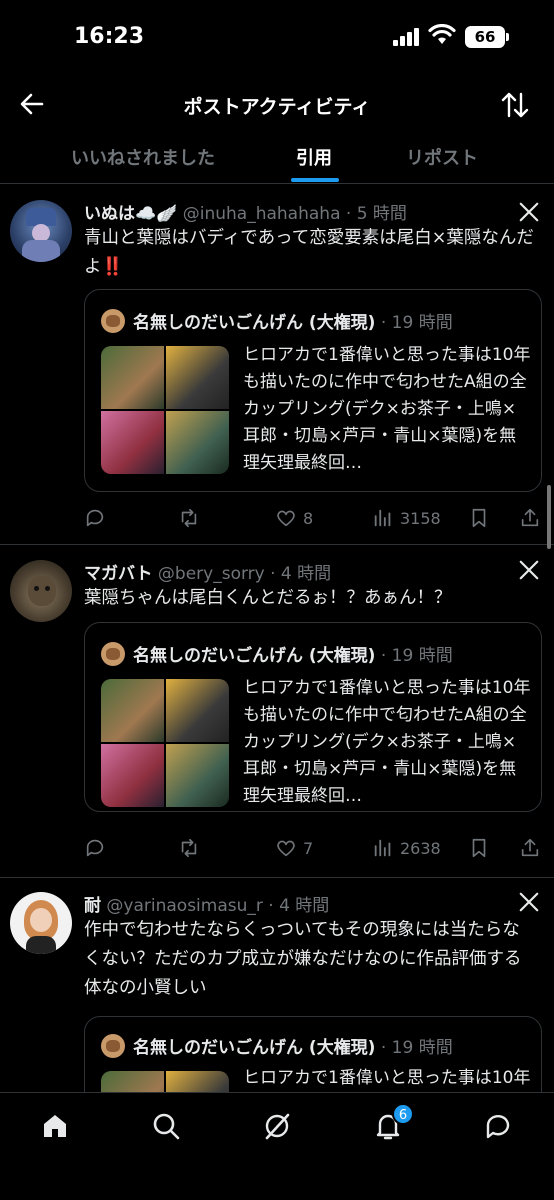  I want to click on like-button: 8, so click(294, 518).